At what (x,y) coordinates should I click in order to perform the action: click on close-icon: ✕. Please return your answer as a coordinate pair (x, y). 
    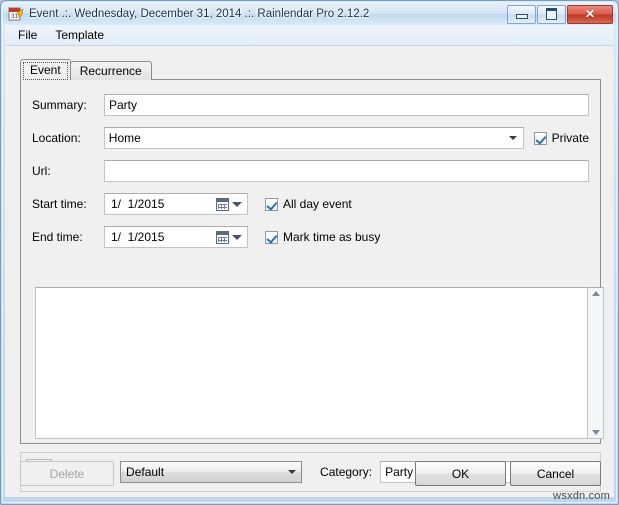
    Looking at the image, I should click on (590, 14).